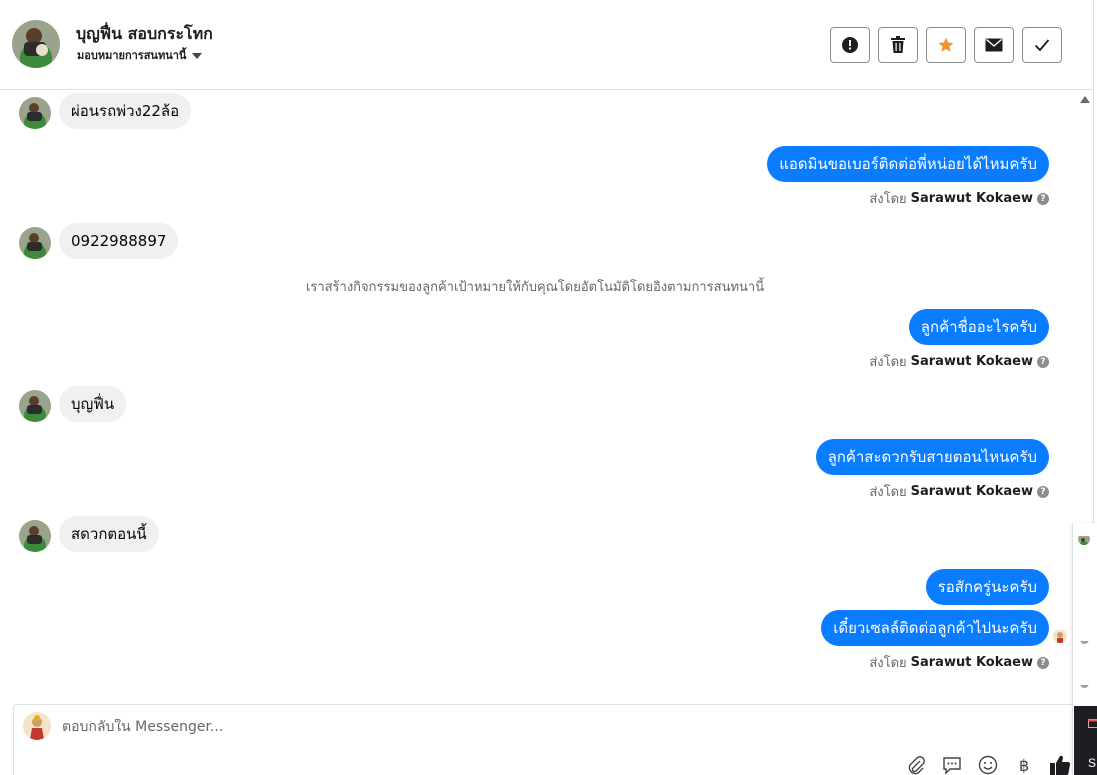  What do you see at coordinates (1092, 763) in the screenshot?
I see `side-panel-label: S` at bounding box center [1092, 763].